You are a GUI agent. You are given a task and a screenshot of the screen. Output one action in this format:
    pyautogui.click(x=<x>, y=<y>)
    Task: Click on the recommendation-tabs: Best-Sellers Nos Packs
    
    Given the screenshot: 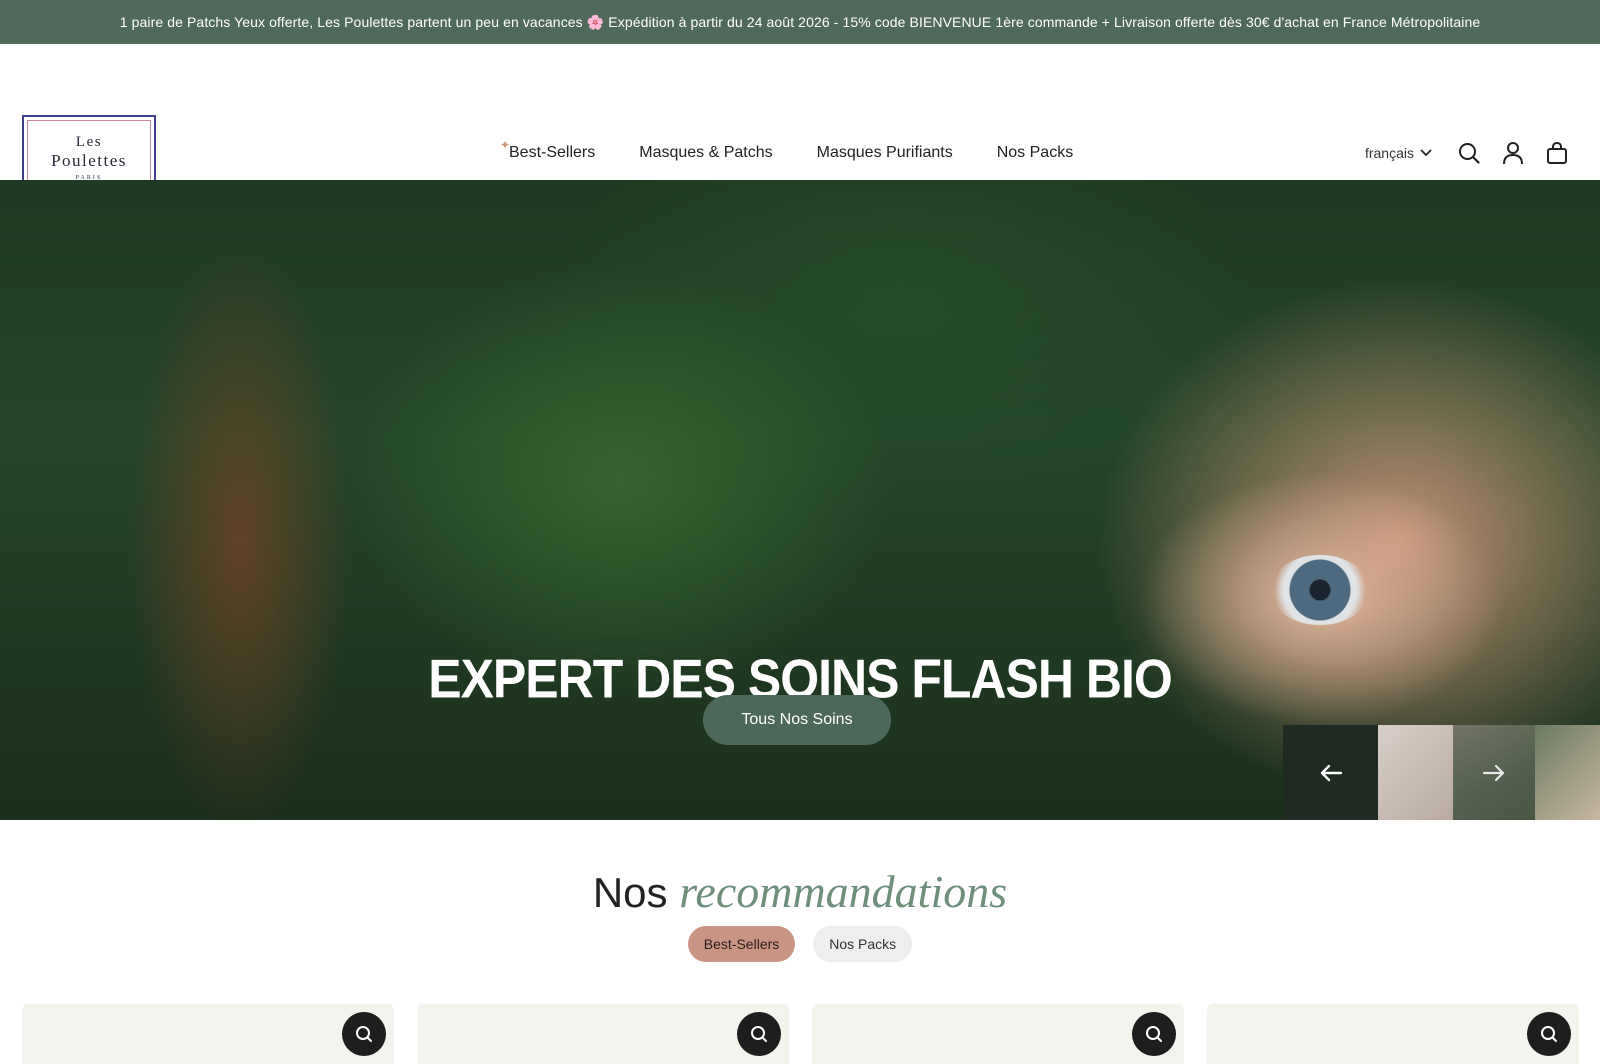 What is the action you would take?
    pyautogui.click(x=800, y=944)
    